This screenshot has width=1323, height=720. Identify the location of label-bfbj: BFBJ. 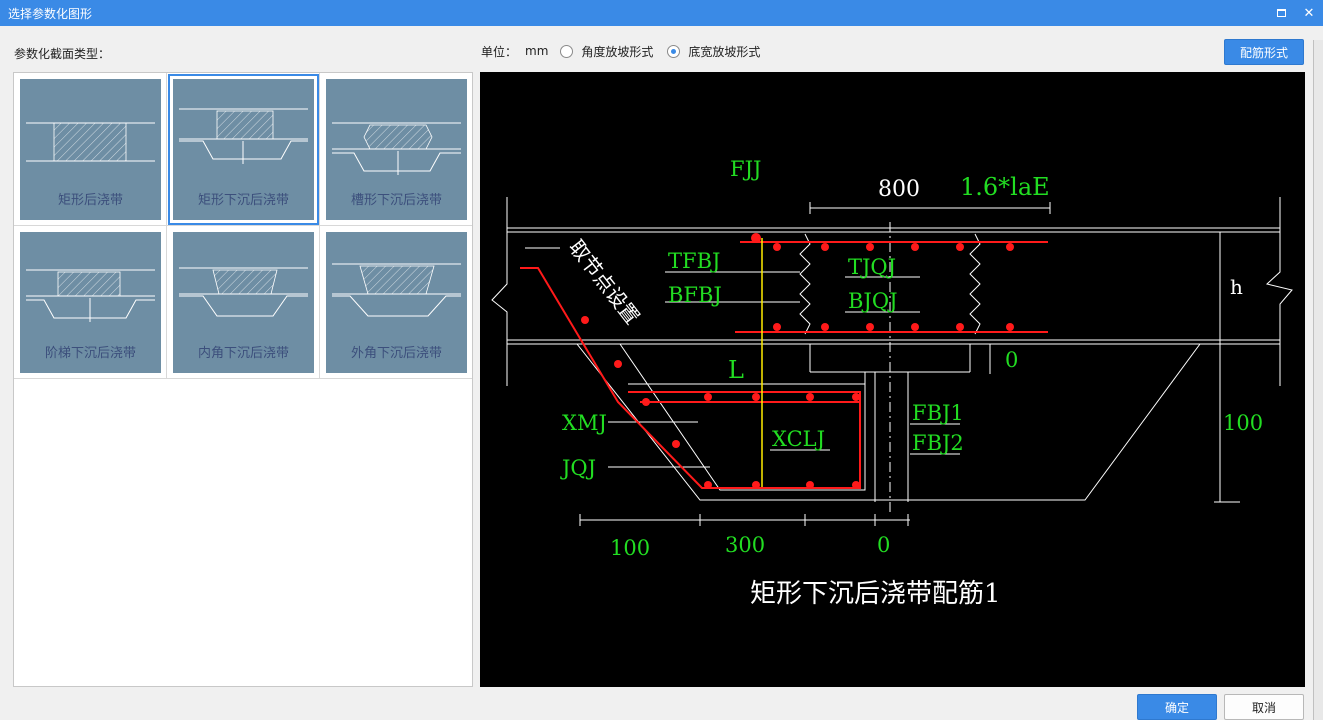
(695, 295).